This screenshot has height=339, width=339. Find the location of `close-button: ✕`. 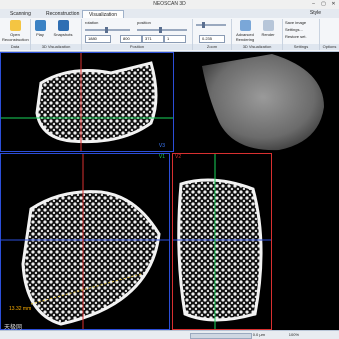

close-button: ✕ is located at coordinates (333, 4).